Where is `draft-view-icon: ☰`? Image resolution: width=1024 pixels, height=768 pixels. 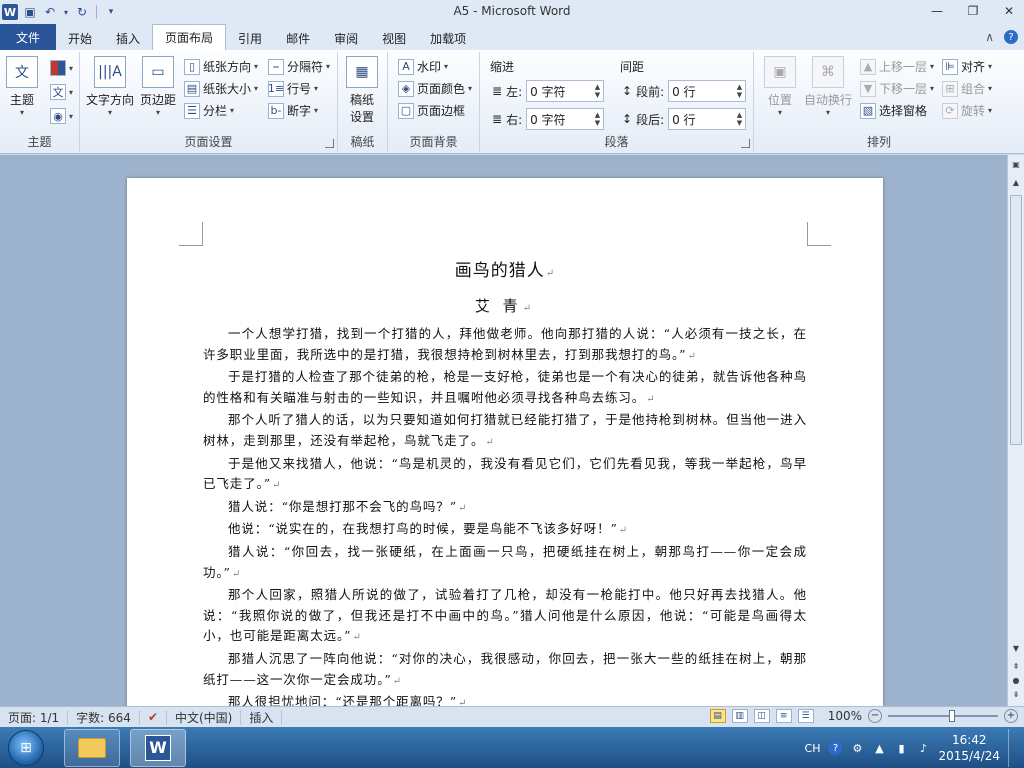 draft-view-icon: ☰ is located at coordinates (805, 716).